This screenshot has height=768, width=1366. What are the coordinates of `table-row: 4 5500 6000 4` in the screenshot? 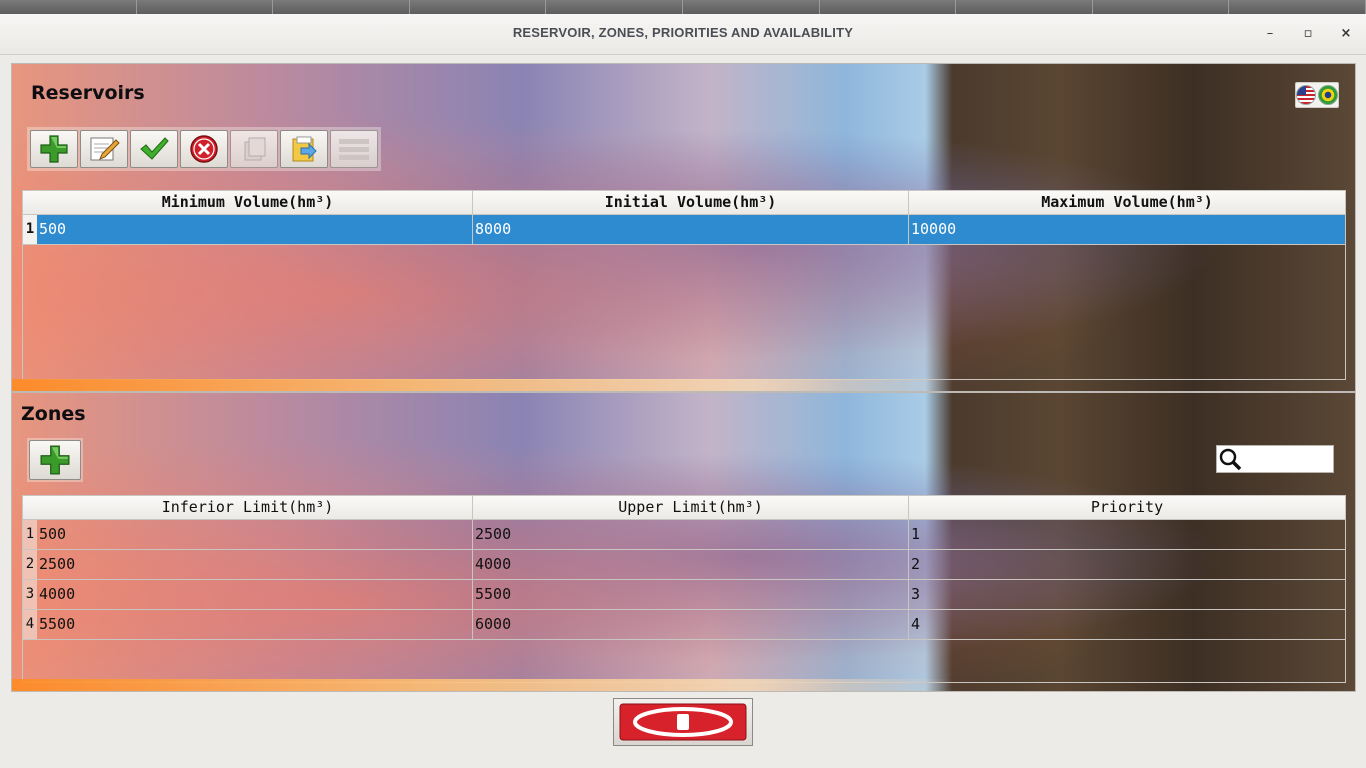 It's located at (684, 625).